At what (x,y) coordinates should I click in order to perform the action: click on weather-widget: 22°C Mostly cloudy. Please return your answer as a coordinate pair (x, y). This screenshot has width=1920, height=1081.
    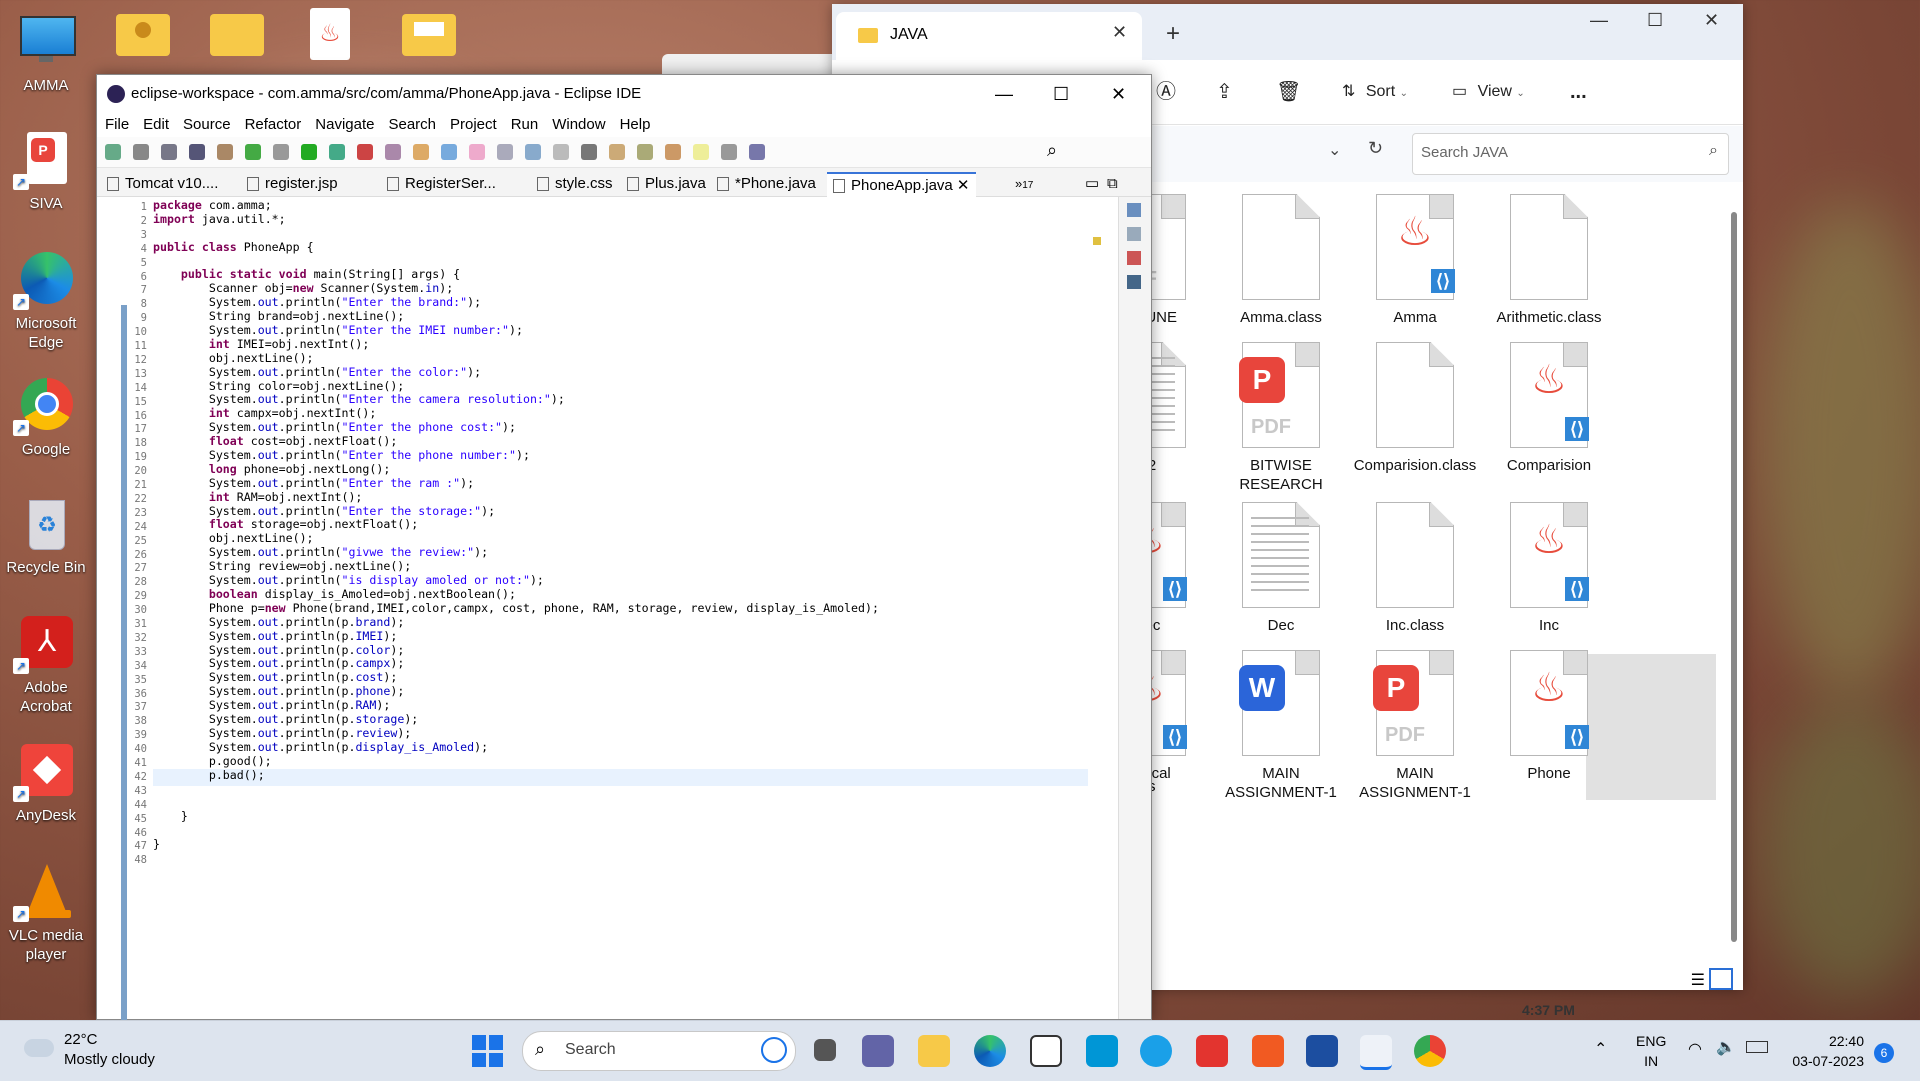
    Looking at the image, I should click on (100, 1051).